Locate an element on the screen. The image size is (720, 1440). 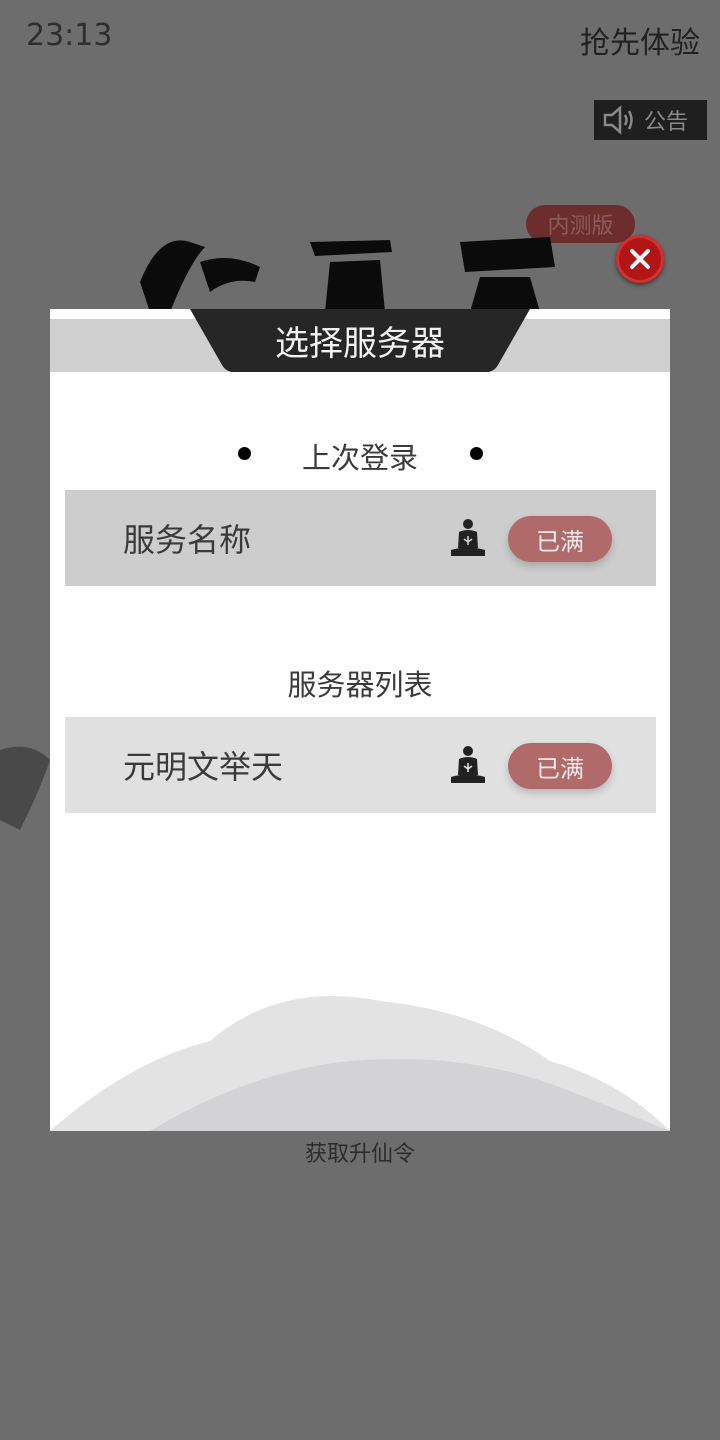
close-button is located at coordinates (640, 259).